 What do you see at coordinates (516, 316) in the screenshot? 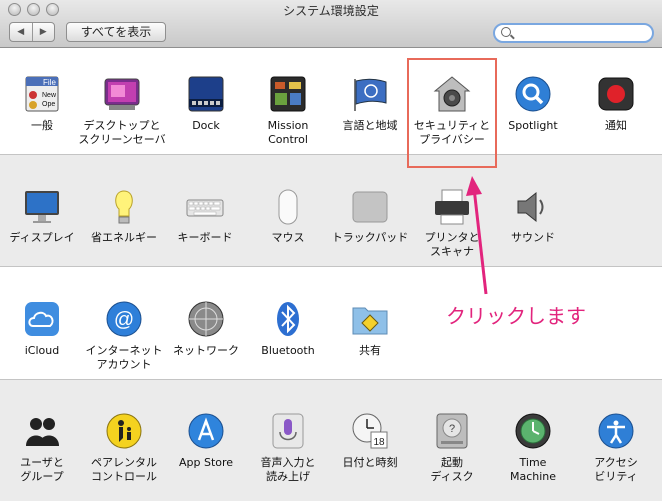
I see `callout-text: クリックします` at bounding box center [516, 316].